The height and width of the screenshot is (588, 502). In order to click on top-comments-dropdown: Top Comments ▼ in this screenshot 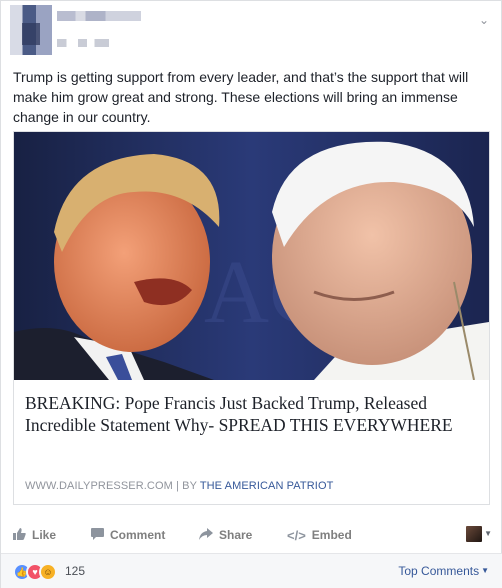, I will do `click(443, 571)`.